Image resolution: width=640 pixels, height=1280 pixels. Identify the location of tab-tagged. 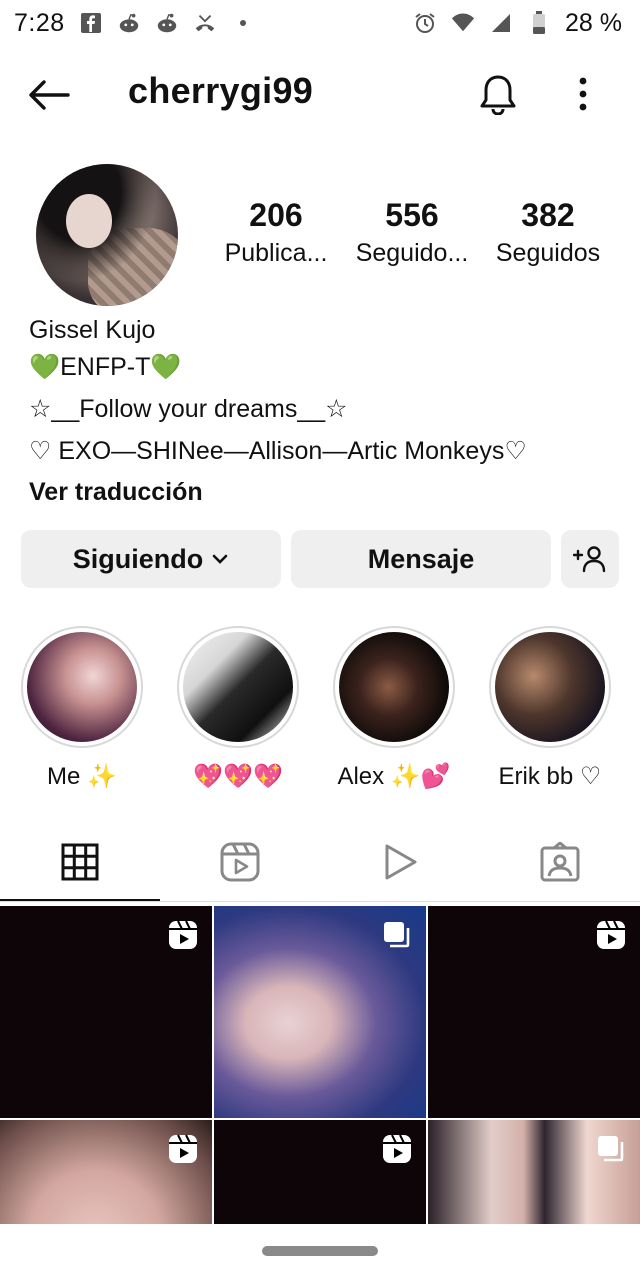
(560, 862).